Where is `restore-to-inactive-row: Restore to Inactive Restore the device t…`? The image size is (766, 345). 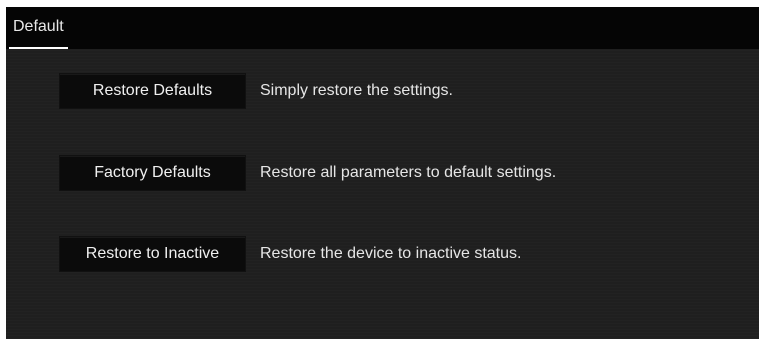 restore-to-inactive-row: Restore to Inactive Restore the device t… is located at coordinates (290, 254).